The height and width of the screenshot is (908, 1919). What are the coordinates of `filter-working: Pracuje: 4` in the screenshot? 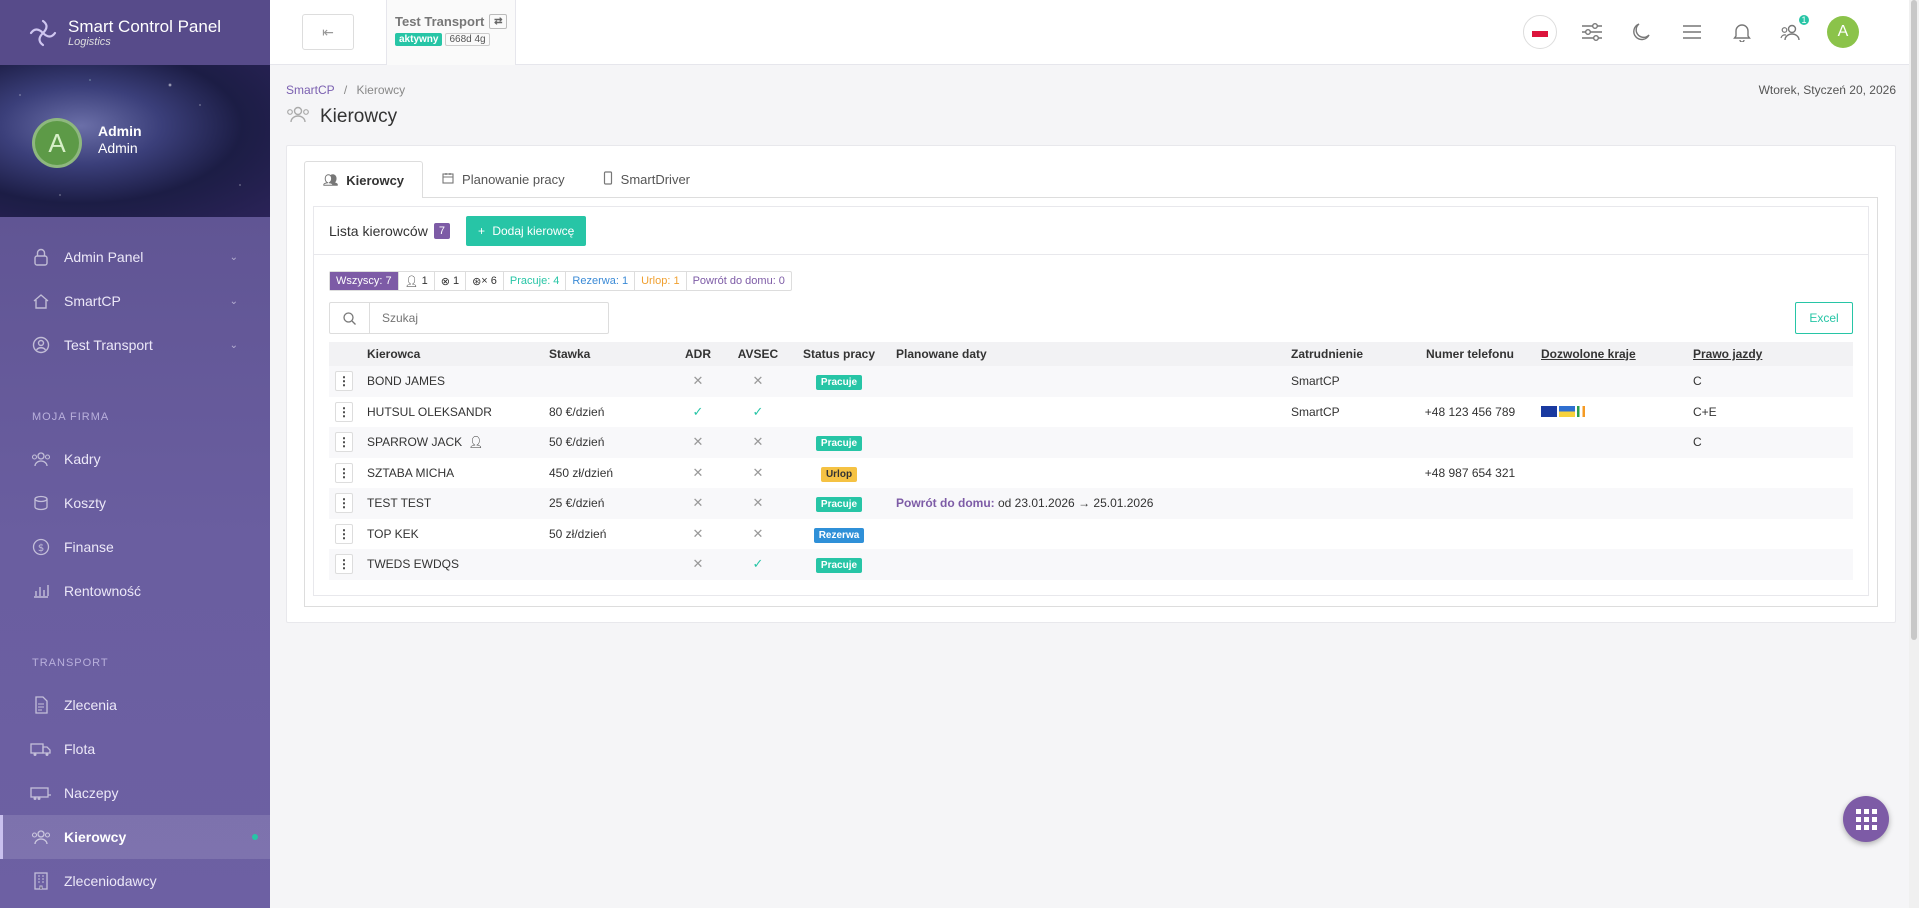 It's located at (535, 281).